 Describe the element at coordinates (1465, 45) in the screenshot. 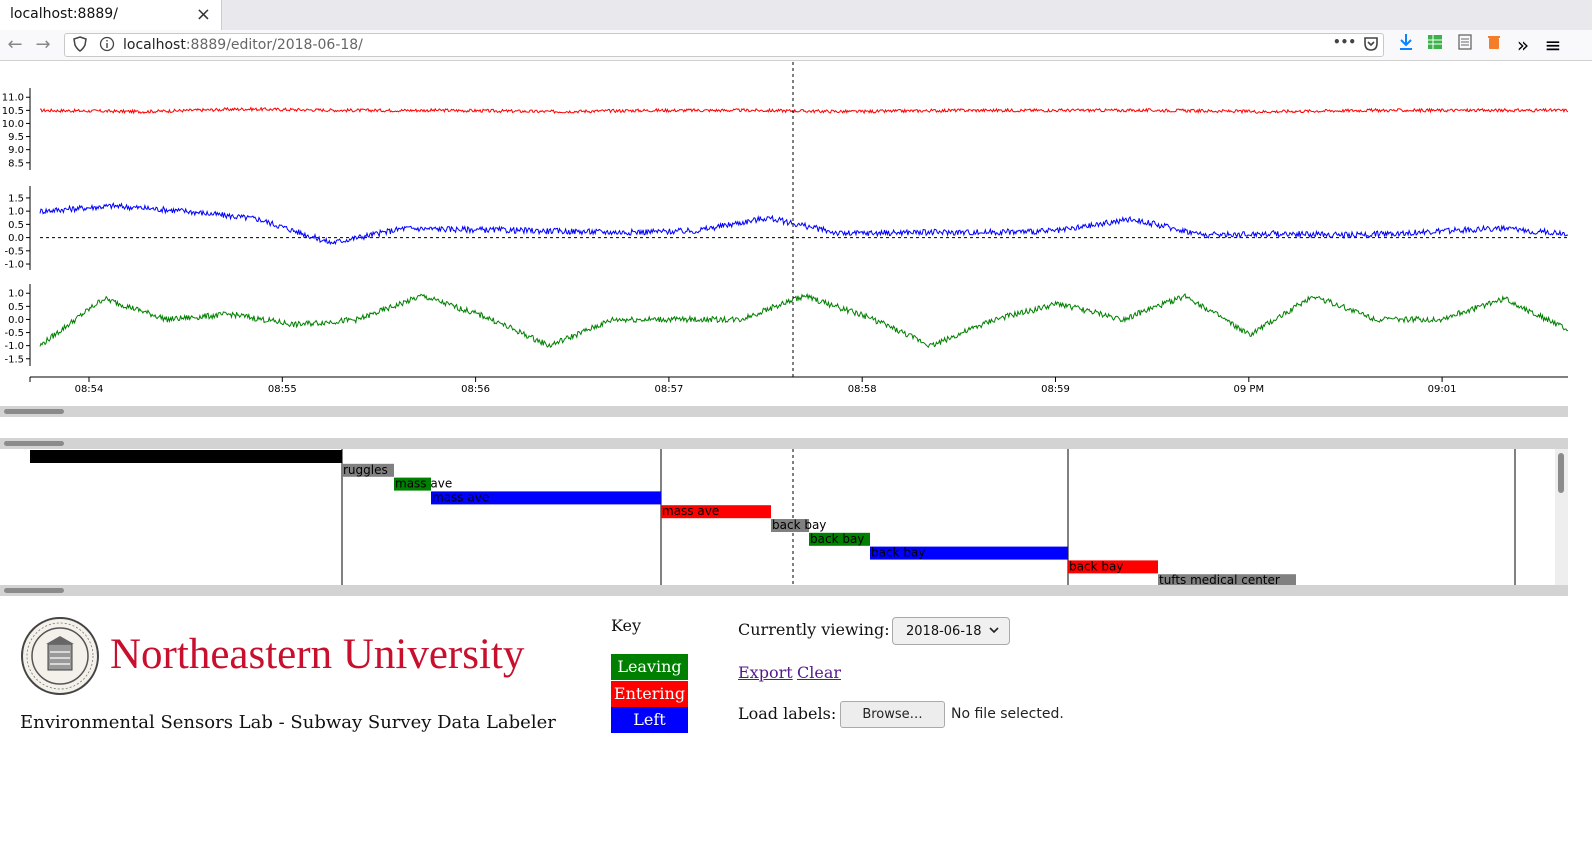

I see `reader-view-icon` at that location.